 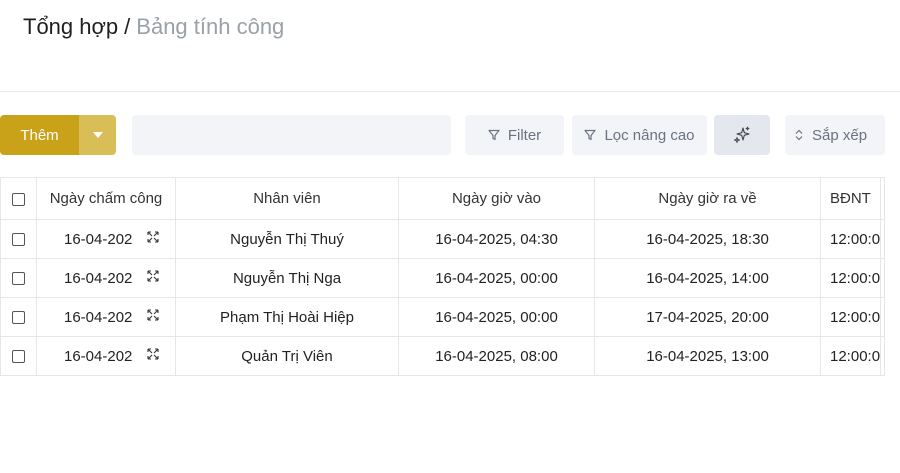 What do you see at coordinates (494, 135) in the screenshot?
I see `filter-icon` at bounding box center [494, 135].